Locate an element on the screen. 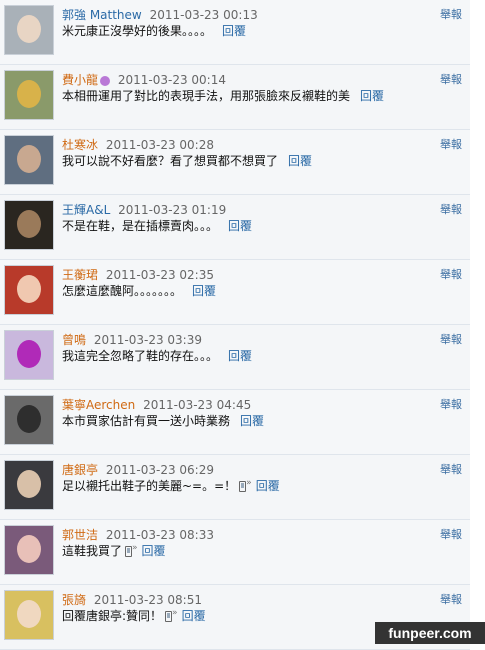  comment-time: 2011-03-23 00:28 is located at coordinates (159, 145).